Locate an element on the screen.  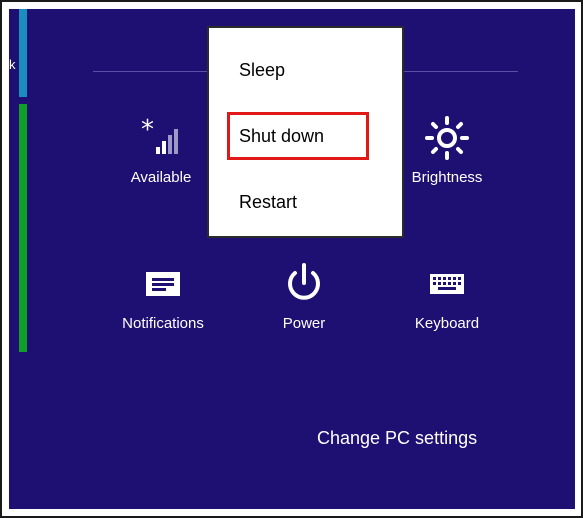
keyboard-tile: Keyboard is located at coordinates (447, 295).